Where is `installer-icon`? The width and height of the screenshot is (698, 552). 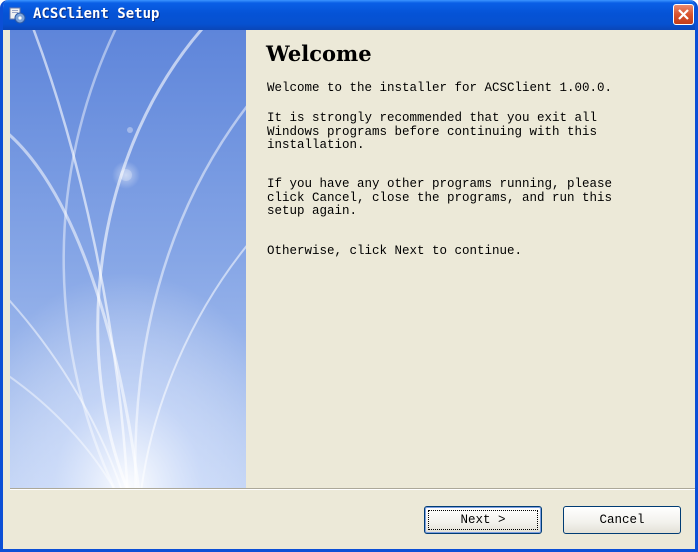
installer-icon is located at coordinates (17, 15).